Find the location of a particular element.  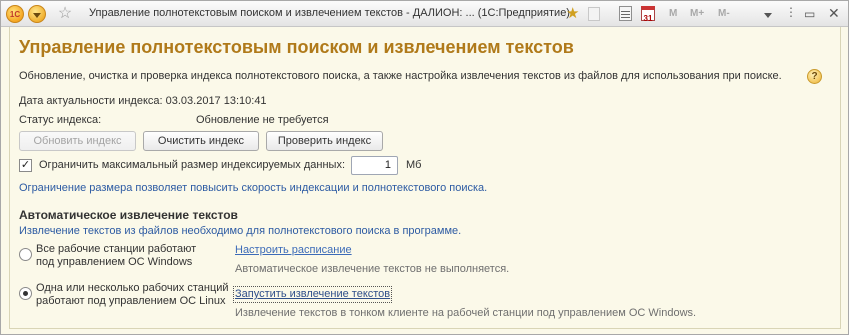

linux-label-line2: работают под управлением ОС Linux is located at coordinates (131, 301).